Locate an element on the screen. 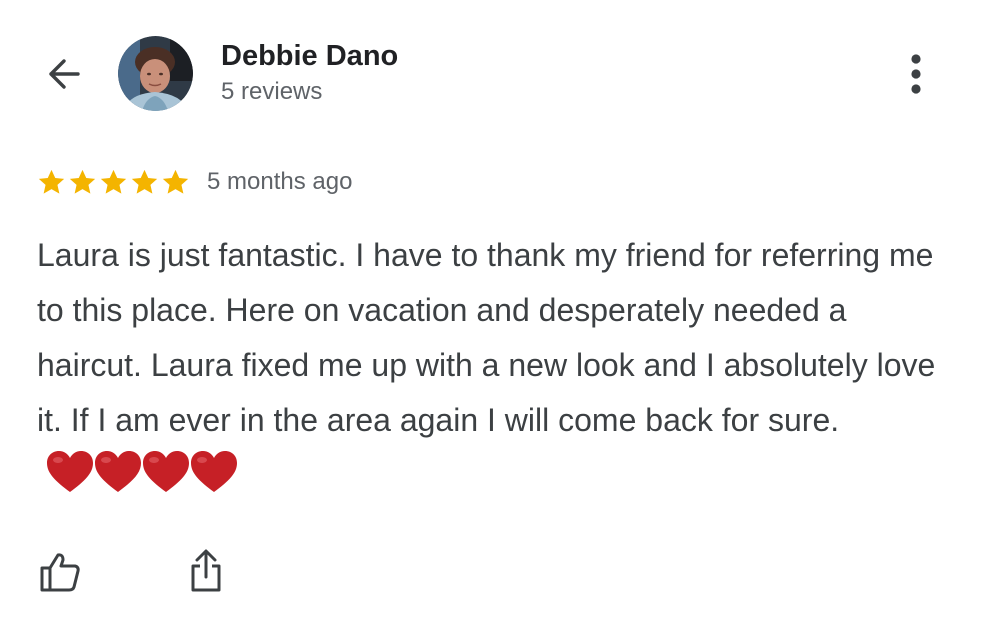 The width and height of the screenshot is (981, 626). more-options-button is located at coordinates (916, 74).